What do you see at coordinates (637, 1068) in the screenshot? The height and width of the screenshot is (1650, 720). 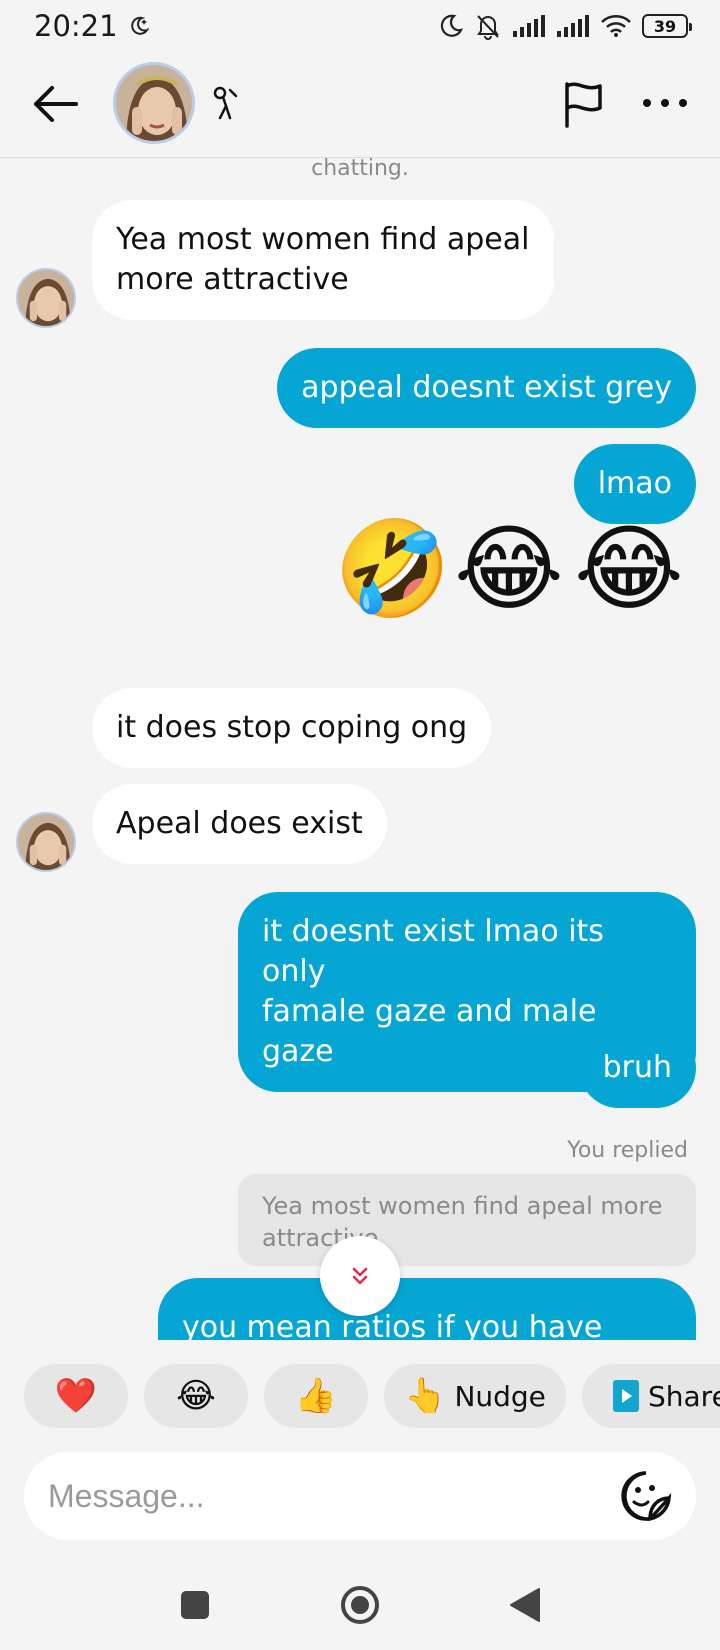 I see `message-bubble-outgoing: bruh` at bounding box center [637, 1068].